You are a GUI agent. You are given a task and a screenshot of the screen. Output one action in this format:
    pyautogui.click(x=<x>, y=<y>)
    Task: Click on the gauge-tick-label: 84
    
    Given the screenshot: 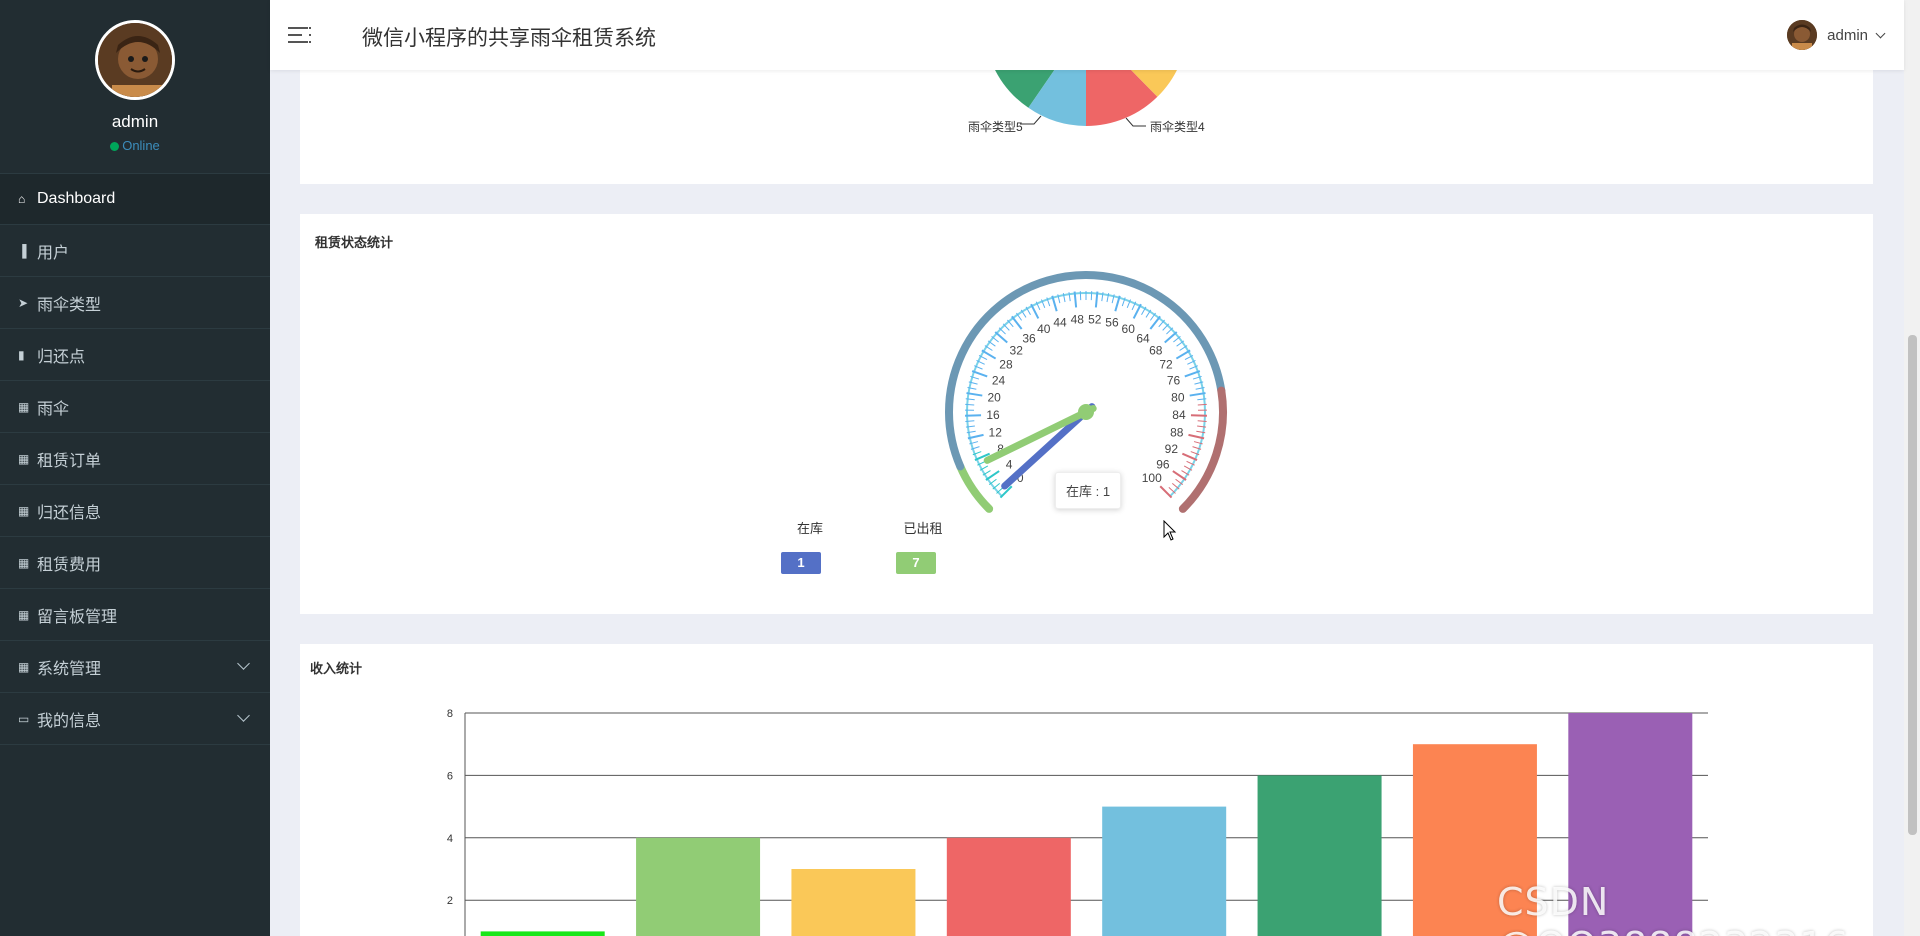 What is the action you would take?
    pyautogui.click(x=1179, y=415)
    